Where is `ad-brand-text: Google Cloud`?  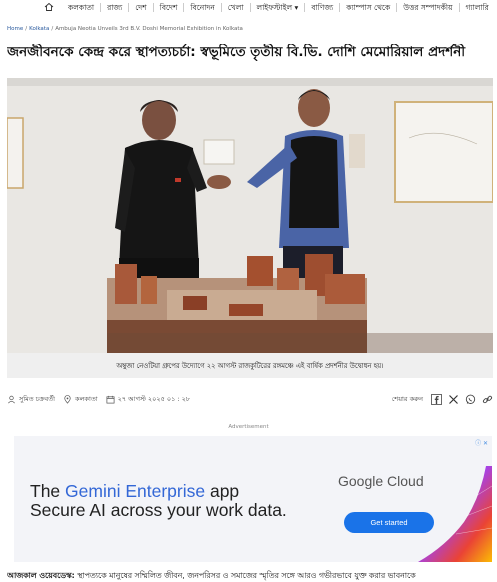
ad-brand-text: Google Cloud is located at coordinates (381, 481).